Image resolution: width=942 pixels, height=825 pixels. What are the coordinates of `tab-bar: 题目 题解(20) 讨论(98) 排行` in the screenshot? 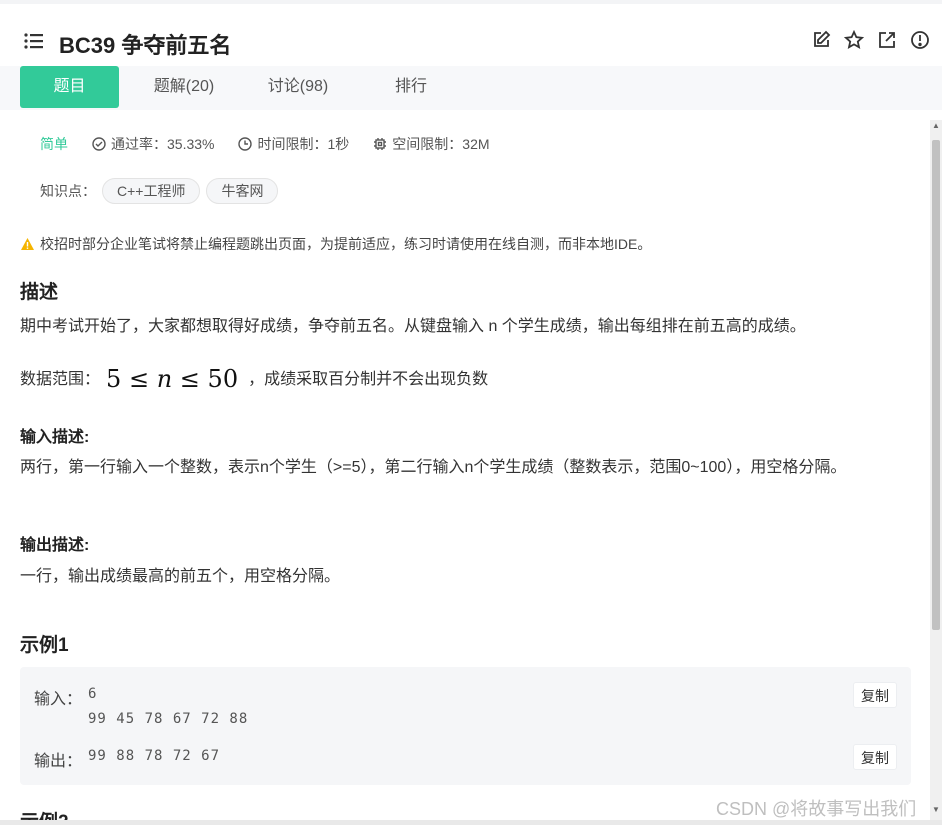 It's located at (471, 88).